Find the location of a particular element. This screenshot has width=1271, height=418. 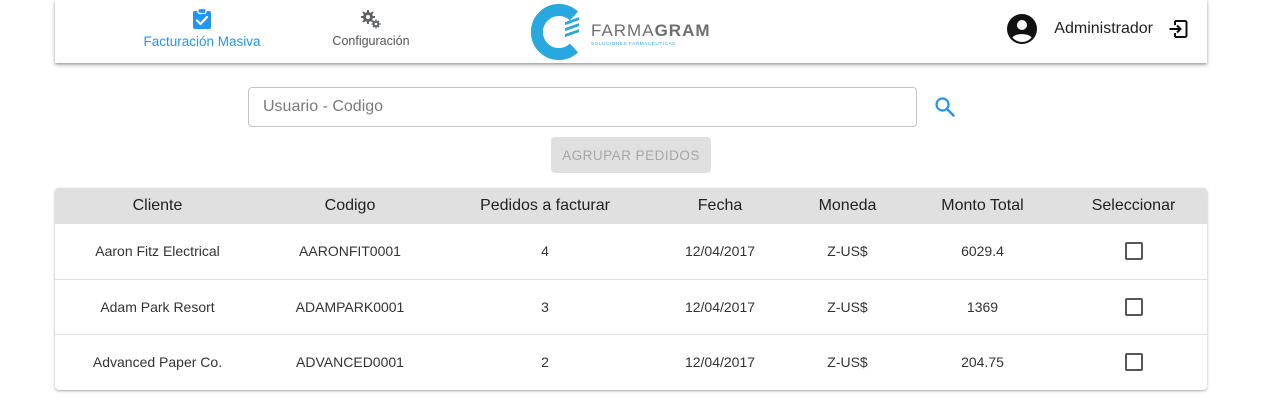

cell-monto: 1369 is located at coordinates (982, 306).